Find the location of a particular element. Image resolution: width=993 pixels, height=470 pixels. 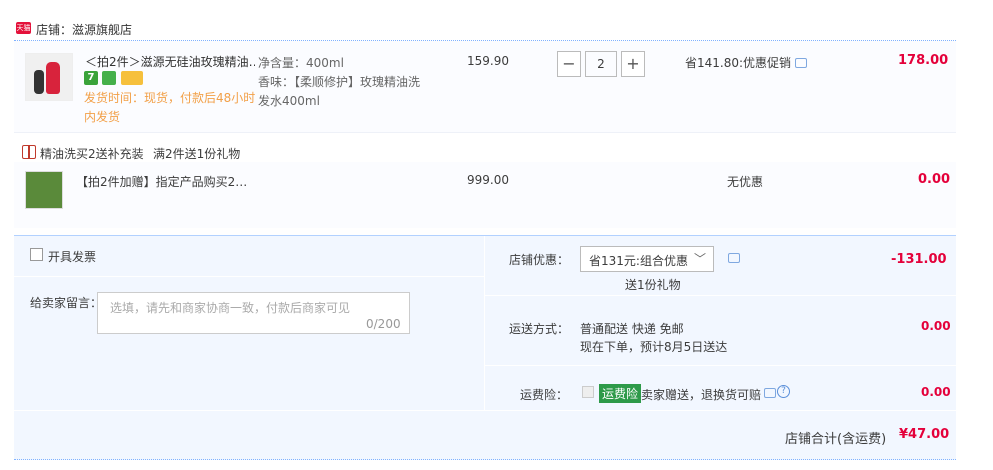

store-discount-label: 店铺优惠： is located at coordinates (539, 260).